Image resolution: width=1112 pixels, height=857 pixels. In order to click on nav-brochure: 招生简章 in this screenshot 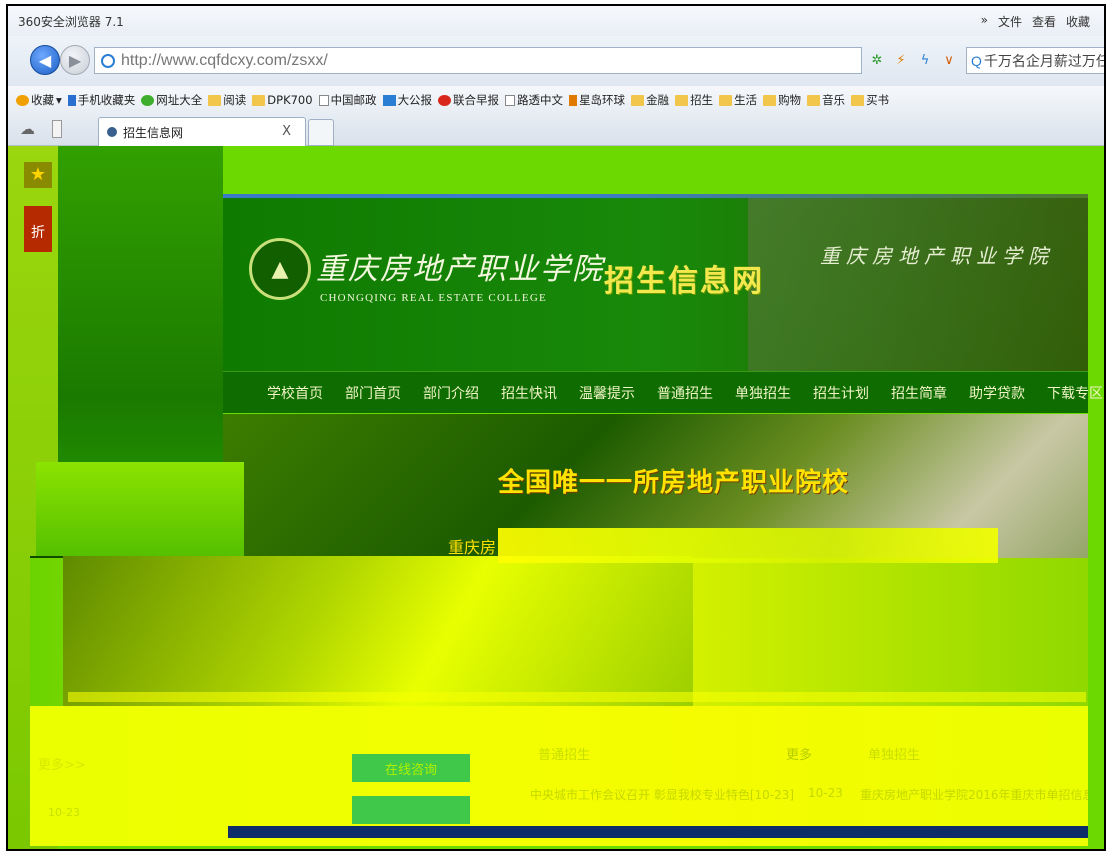, I will do `click(919, 393)`.